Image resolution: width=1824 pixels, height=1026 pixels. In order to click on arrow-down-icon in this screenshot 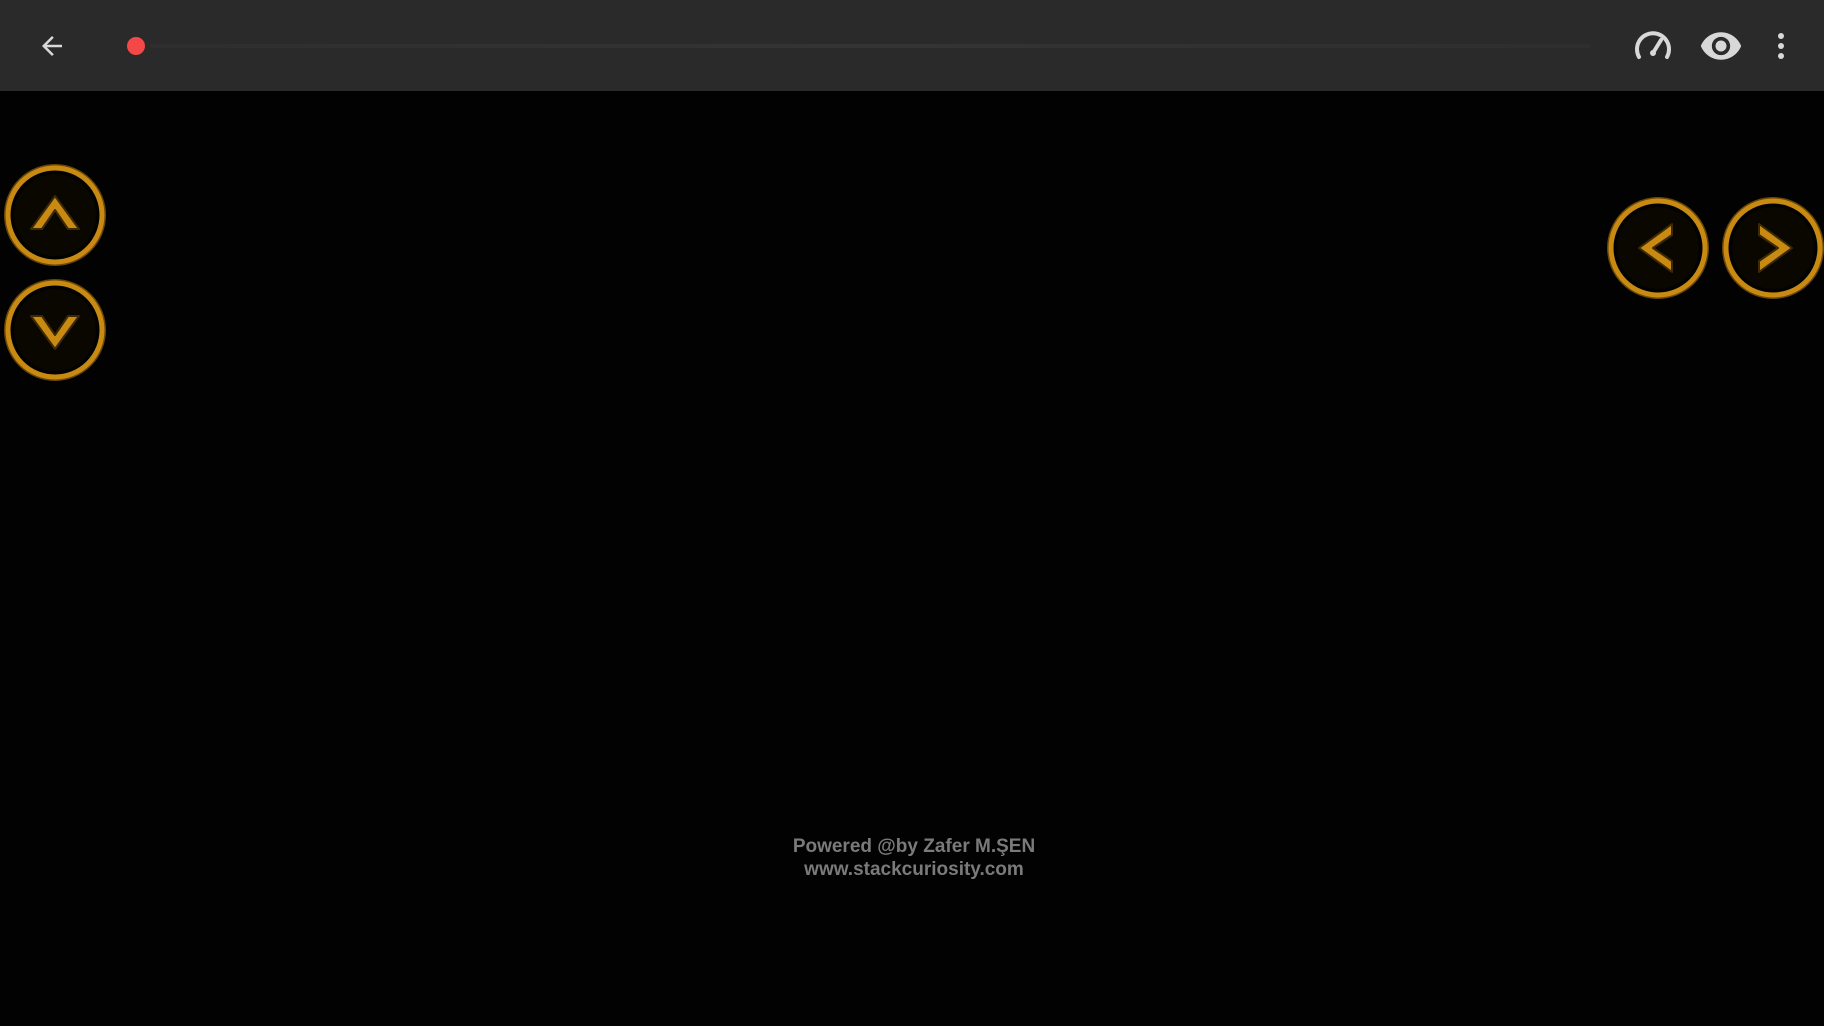, I will do `click(55, 330)`.